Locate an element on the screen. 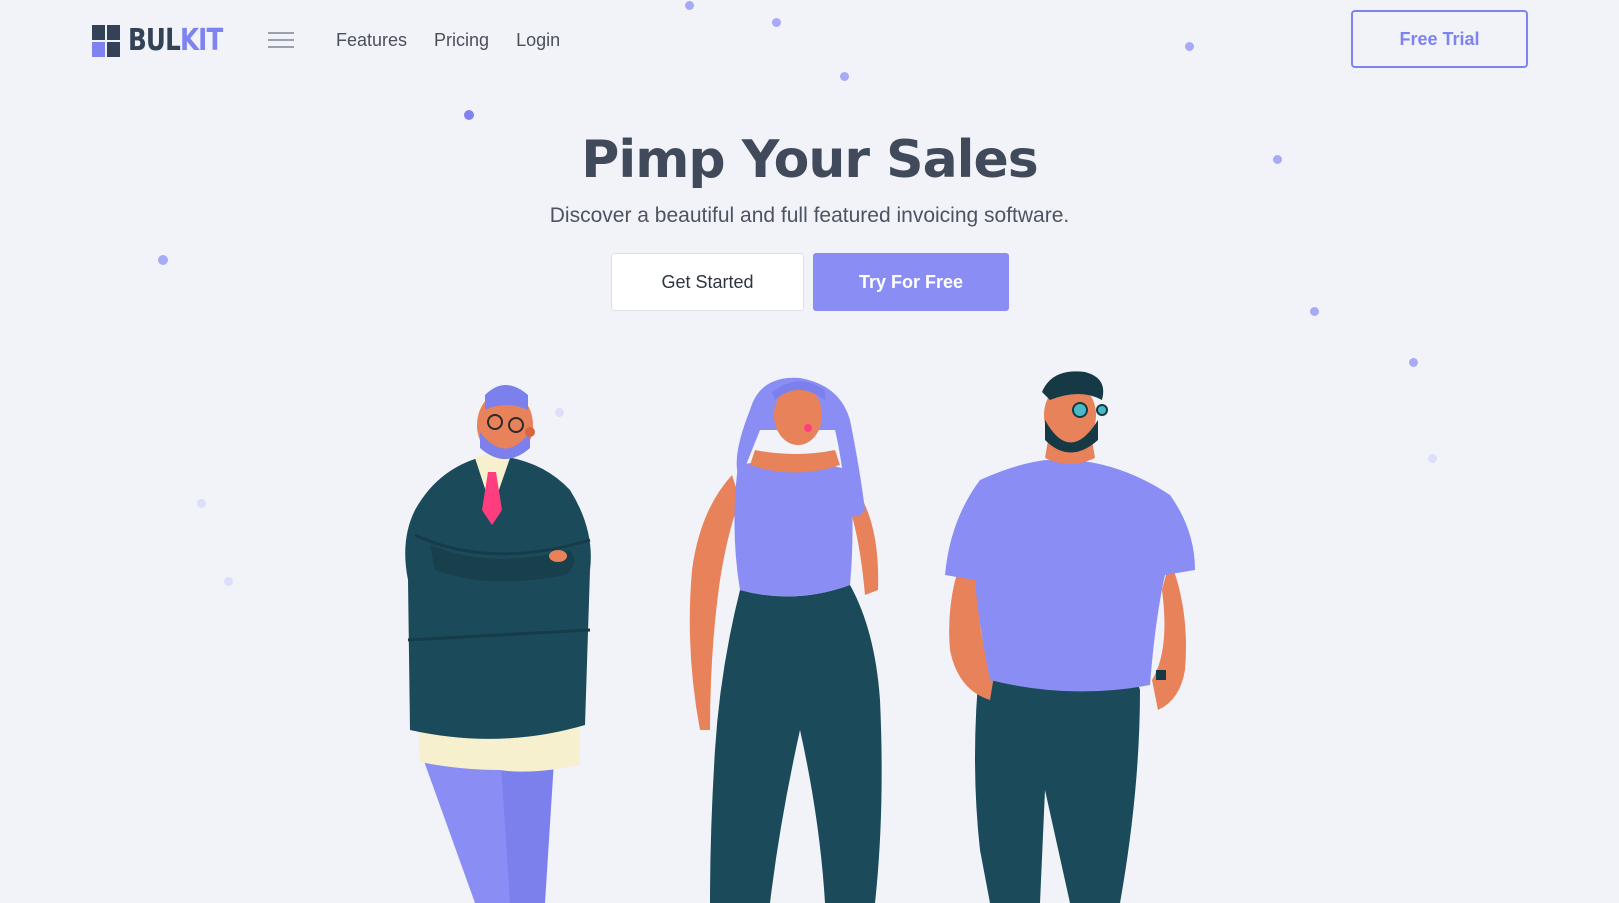  hero-actions: Get Started Try For Free is located at coordinates (810, 282).